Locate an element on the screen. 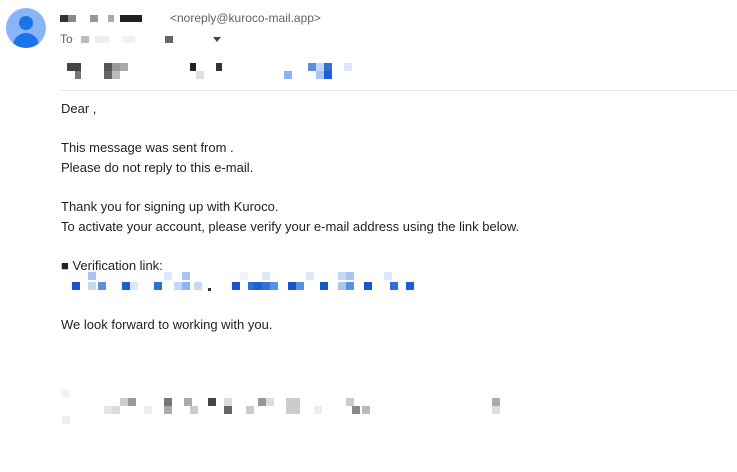 This screenshot has width=737, height=472. signature-redacted is located at coordinates (285, 408).